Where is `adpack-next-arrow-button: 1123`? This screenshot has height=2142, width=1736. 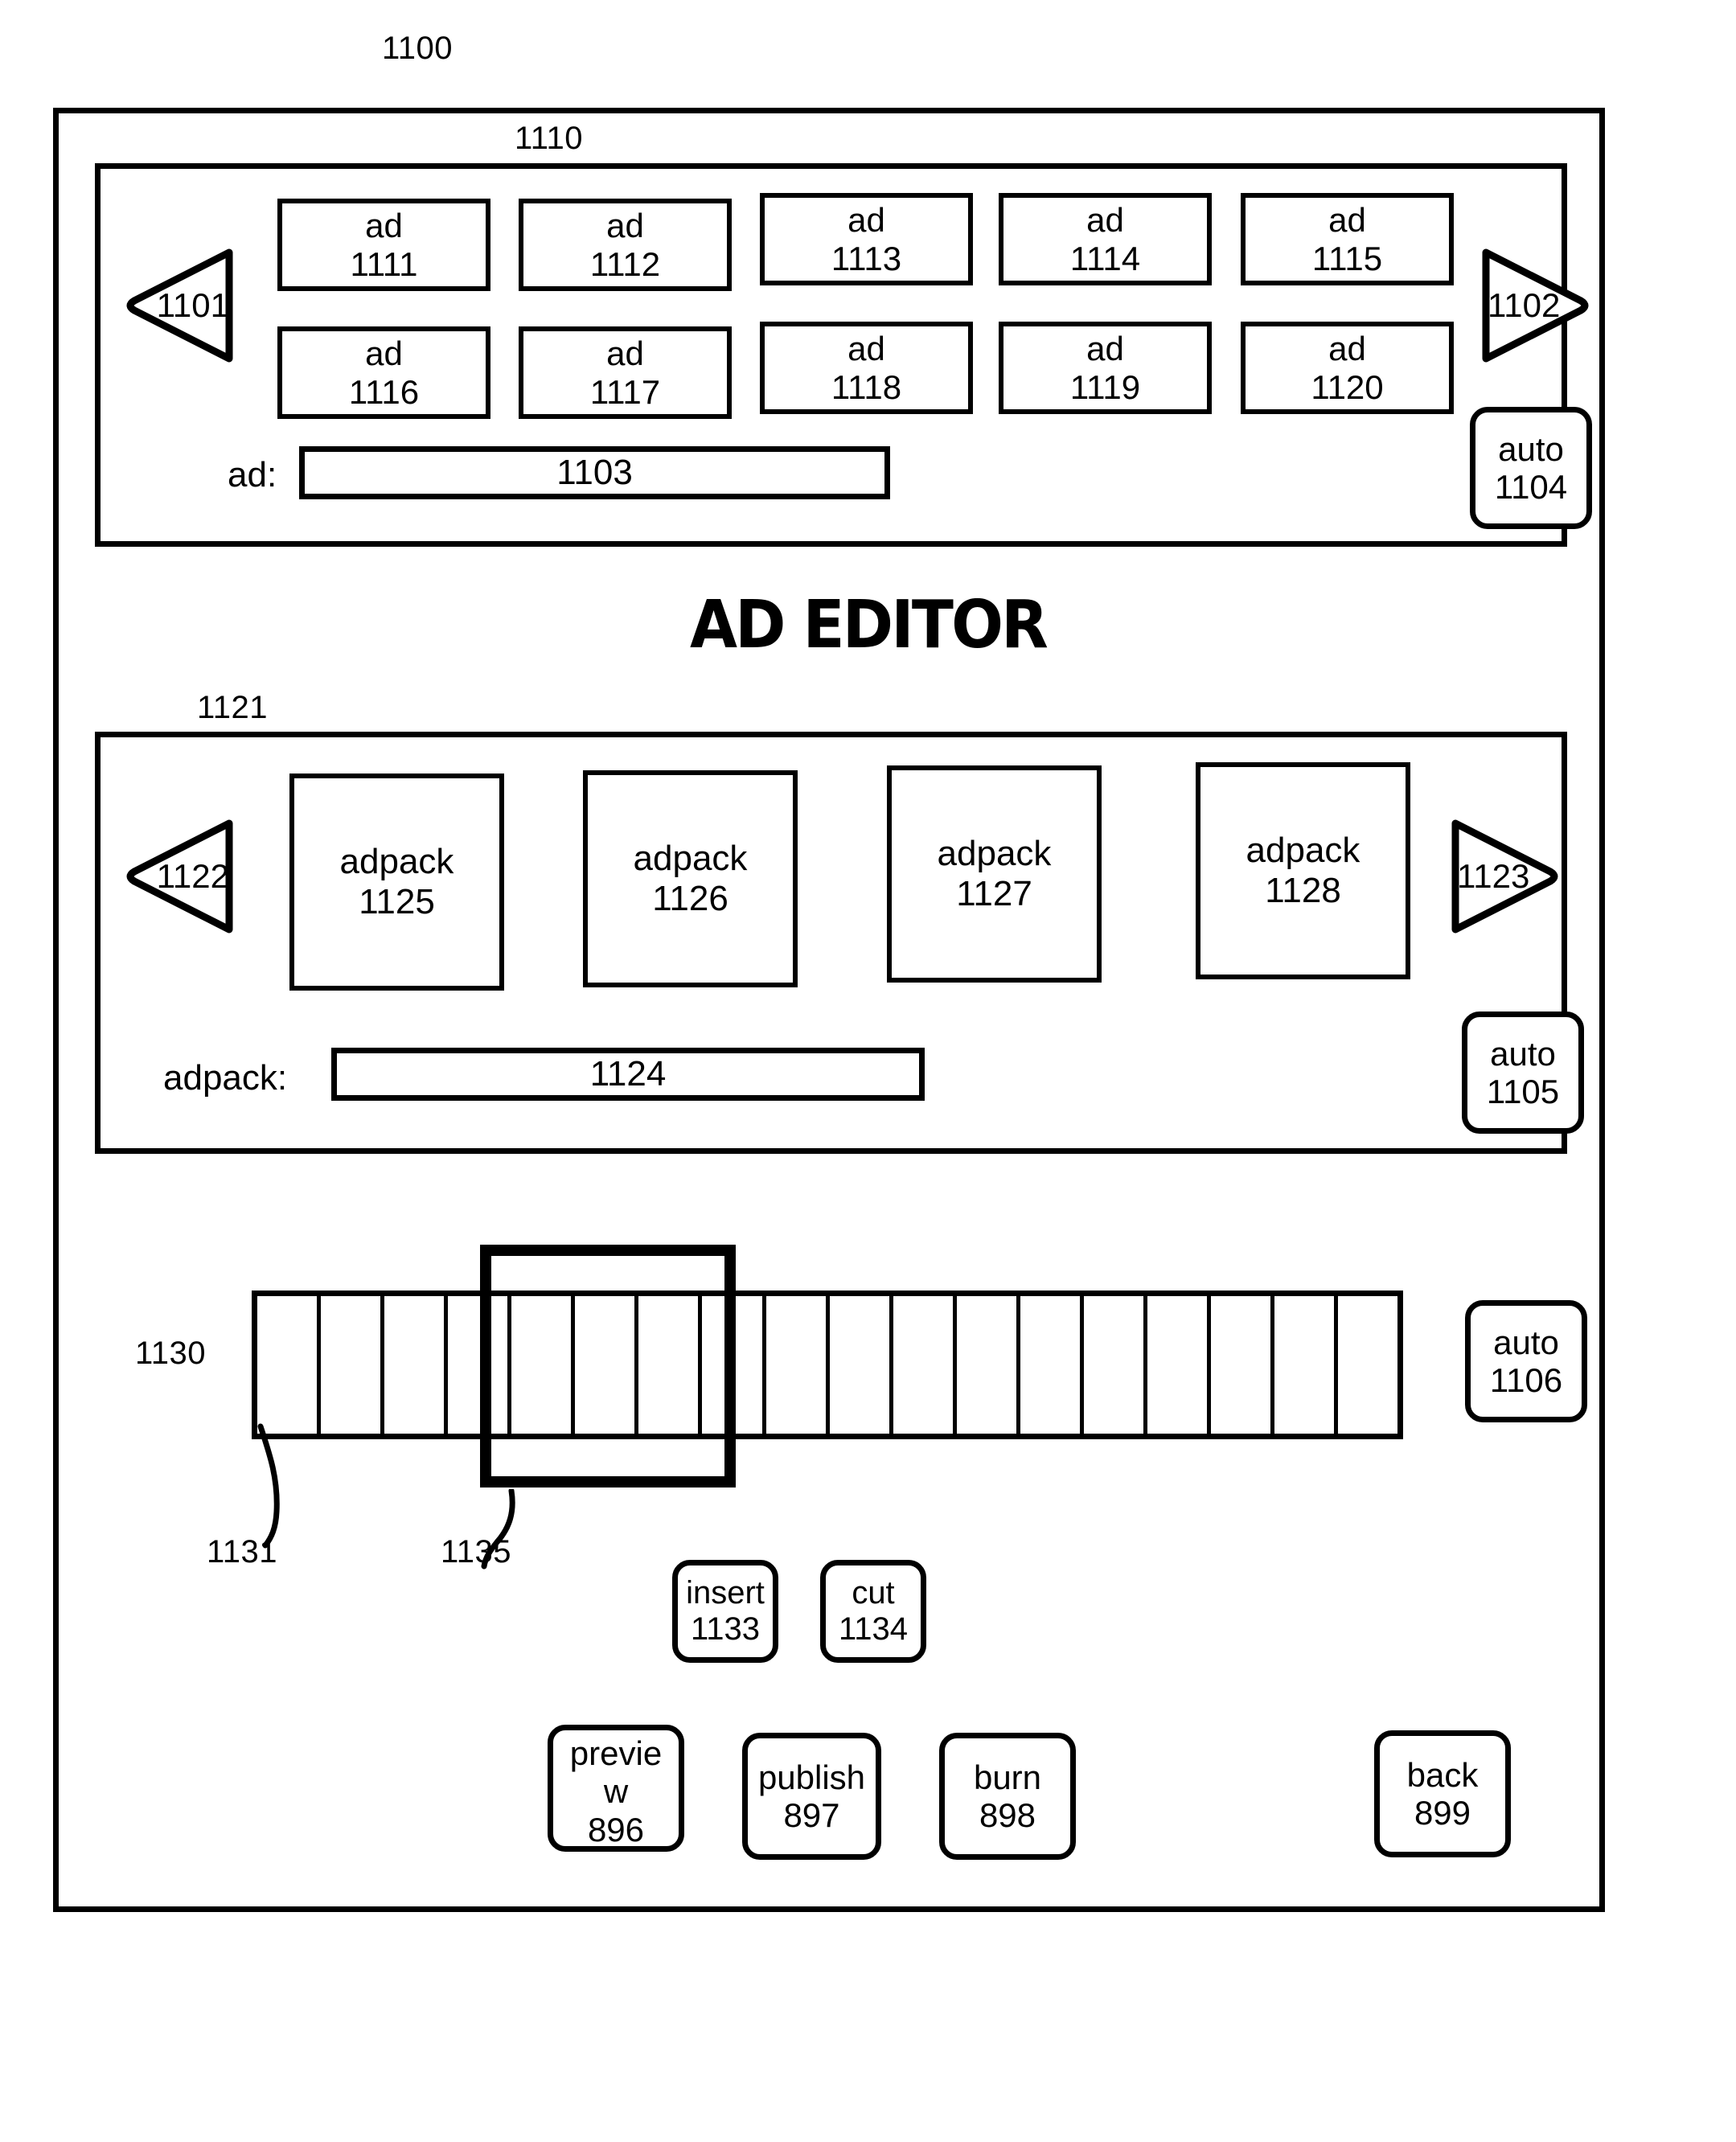 adpack-next-arrow-button: 1123 is located at coordinates (1503, 877).